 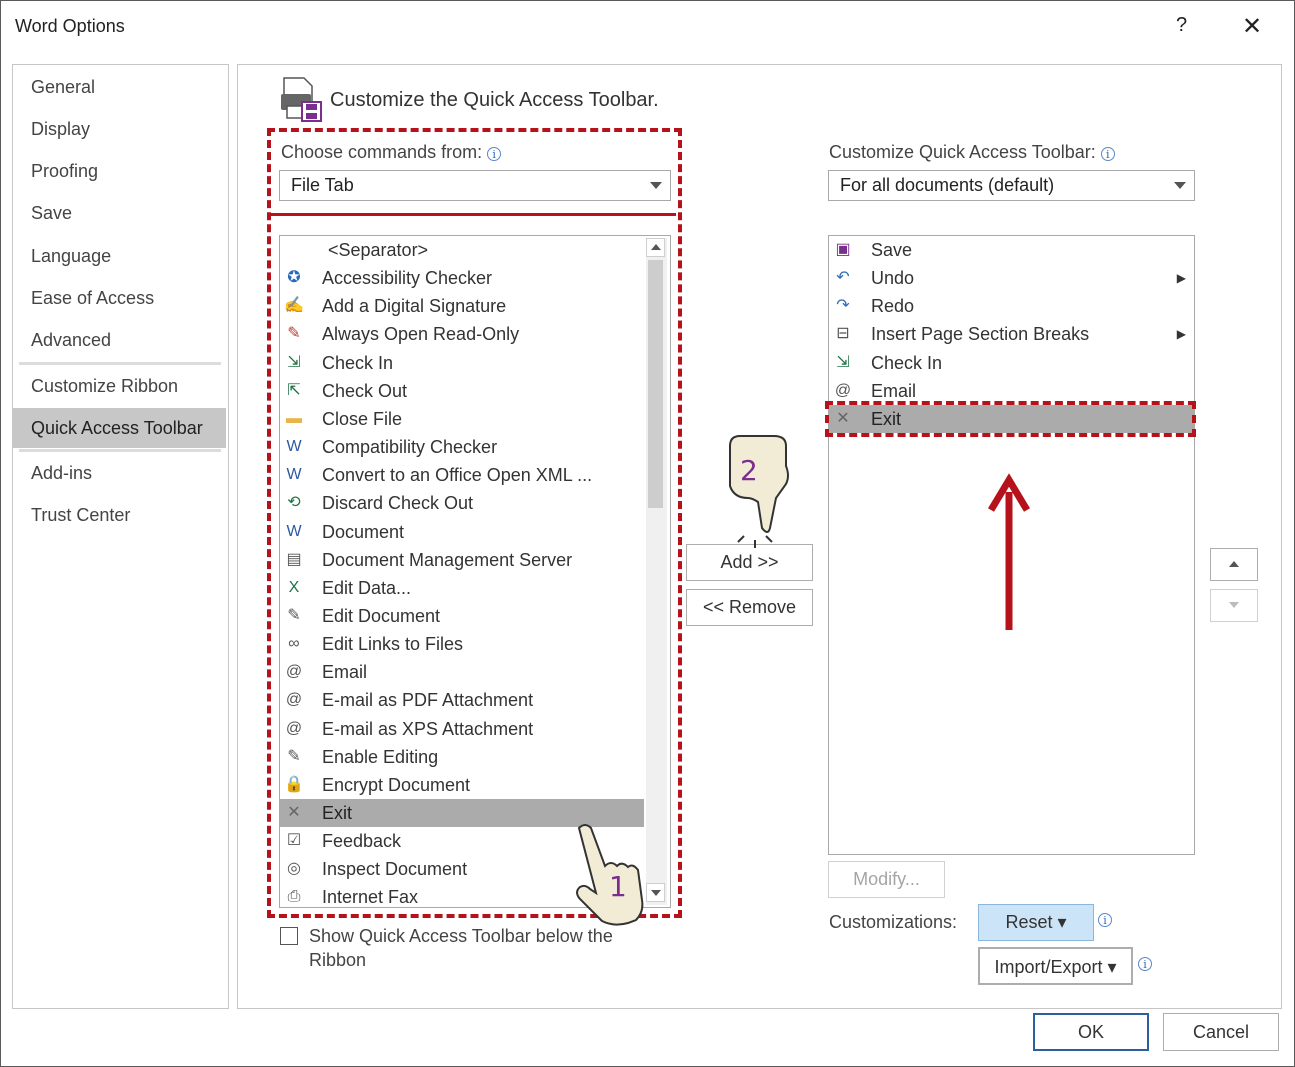 What do you see at coordinates (1055, 966) in the screenshot?
I see `import-export-button: Import/Export ▾` at bounding box center [1055, 966].